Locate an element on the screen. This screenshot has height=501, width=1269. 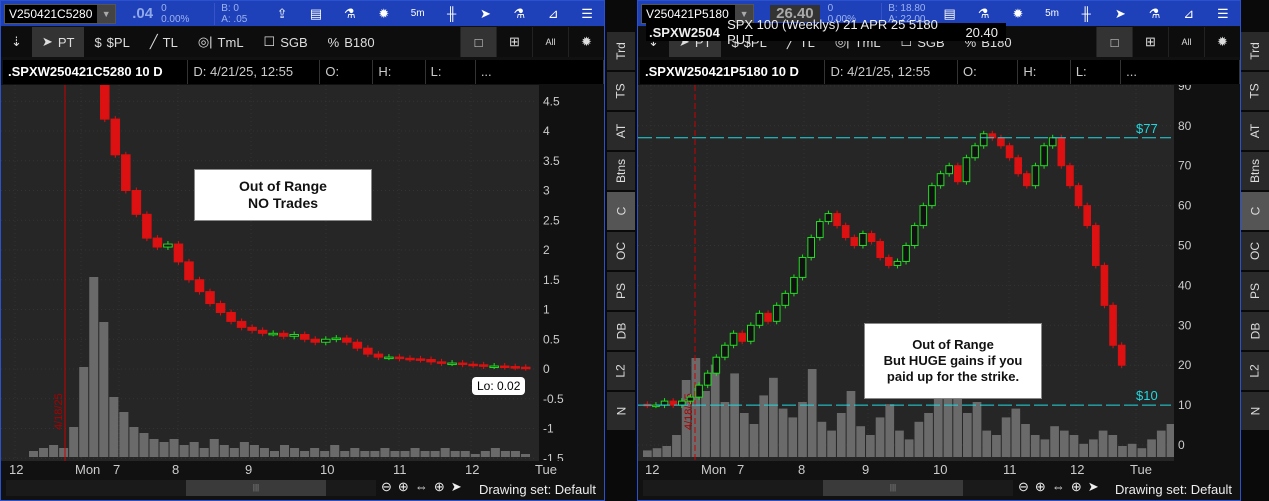
time-tick-label: 8 is located at coordinates (176, 469).